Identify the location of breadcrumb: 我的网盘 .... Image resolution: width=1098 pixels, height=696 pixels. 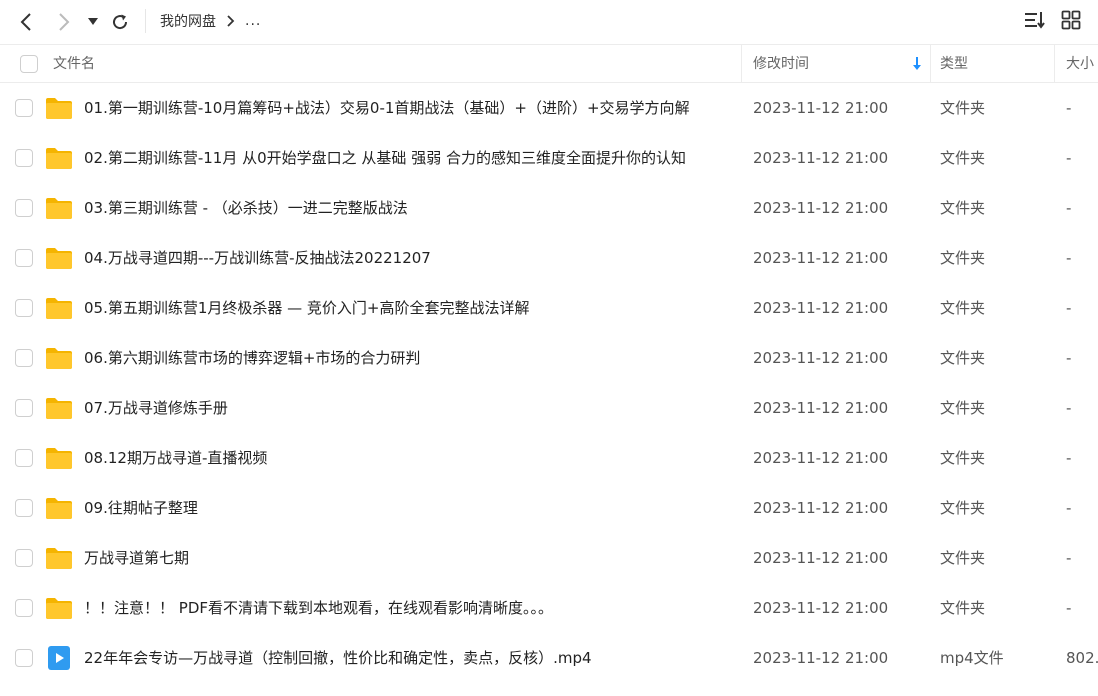
(210, 21).